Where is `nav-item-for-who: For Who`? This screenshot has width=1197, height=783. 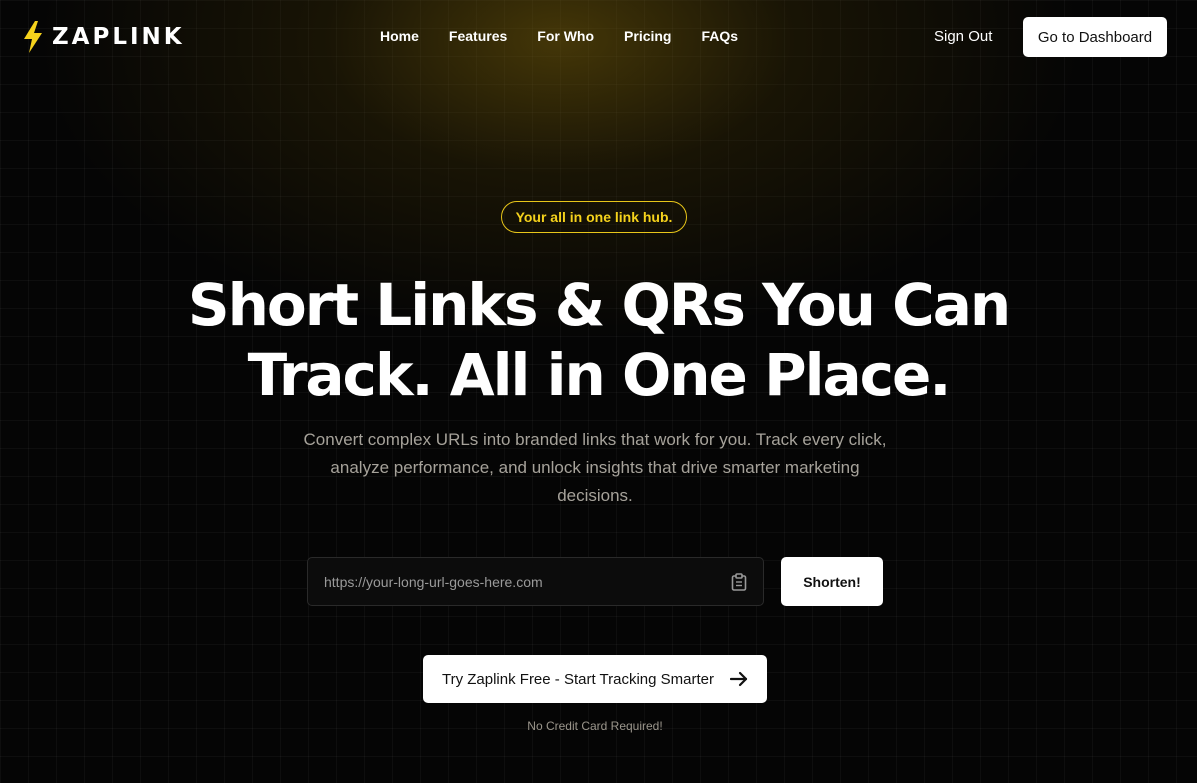 nav-item-for-who: For Who is located at coordinates (565, 36).